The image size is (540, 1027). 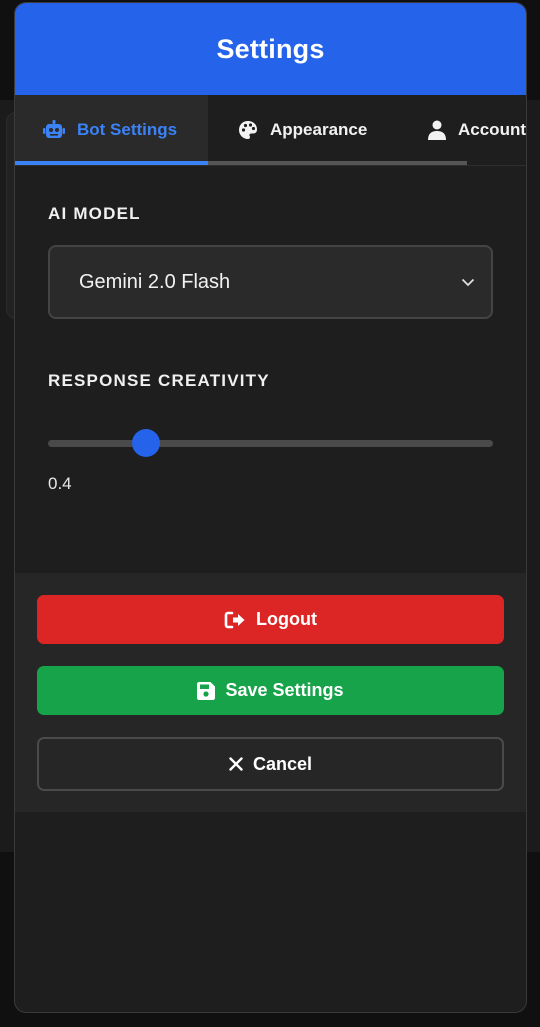 I want to click on settings-tabs: Bot Settings Appearance Account, so click(x=270, y=130).